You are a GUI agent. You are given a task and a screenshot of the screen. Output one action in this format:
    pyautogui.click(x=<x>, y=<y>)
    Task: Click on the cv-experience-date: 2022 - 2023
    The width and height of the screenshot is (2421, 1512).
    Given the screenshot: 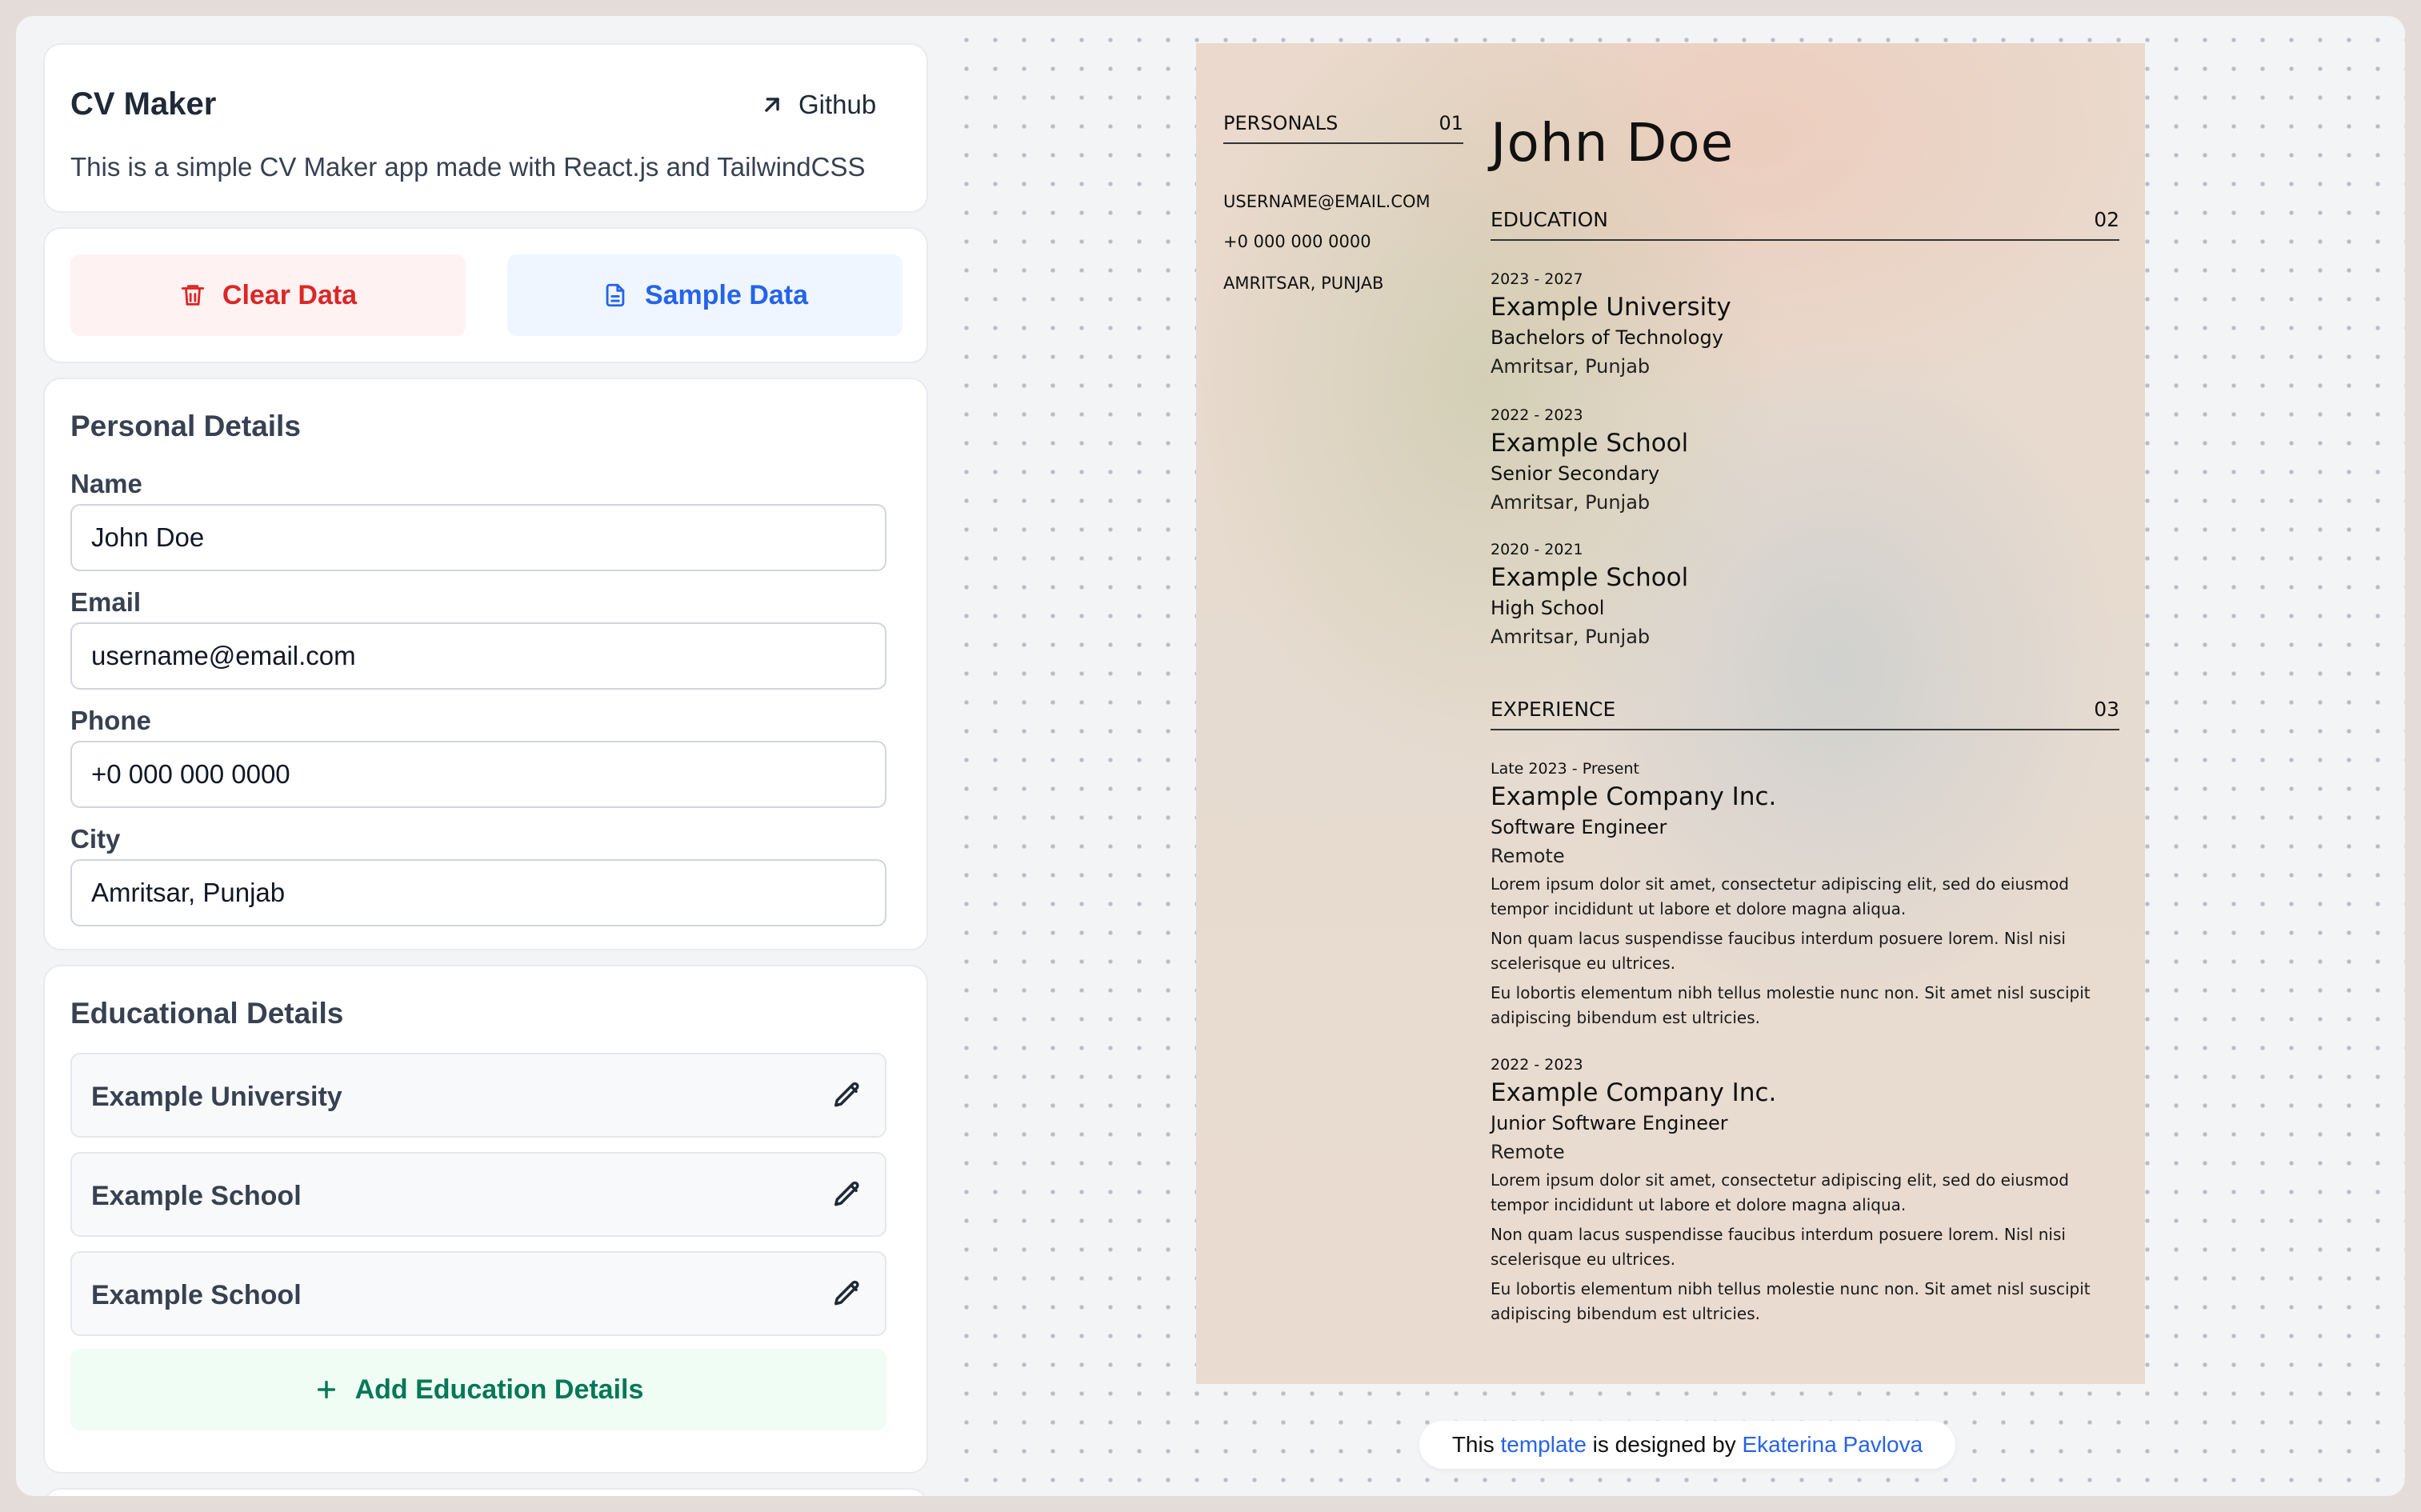 What is the action you would take?
    pyautogui.click(x=1537, y=1065)
    